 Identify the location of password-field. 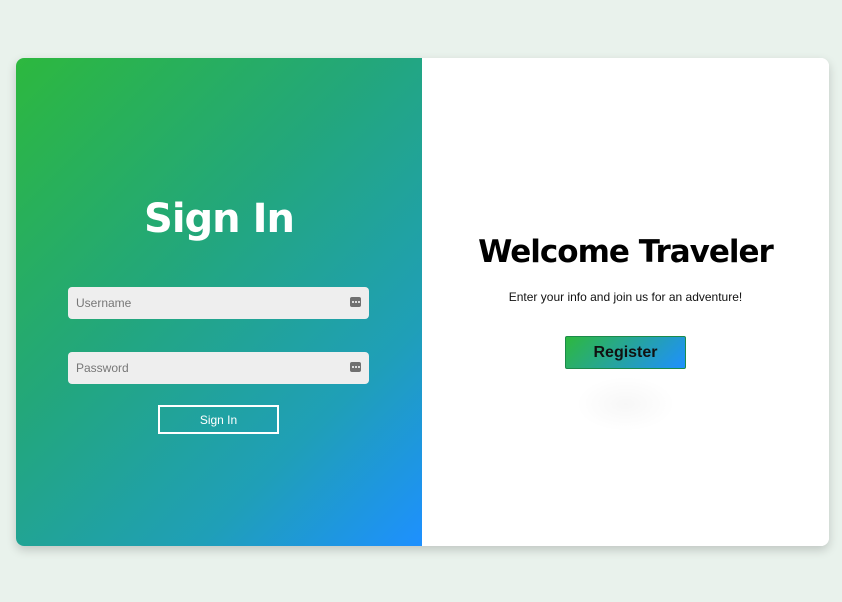
(218, 368).